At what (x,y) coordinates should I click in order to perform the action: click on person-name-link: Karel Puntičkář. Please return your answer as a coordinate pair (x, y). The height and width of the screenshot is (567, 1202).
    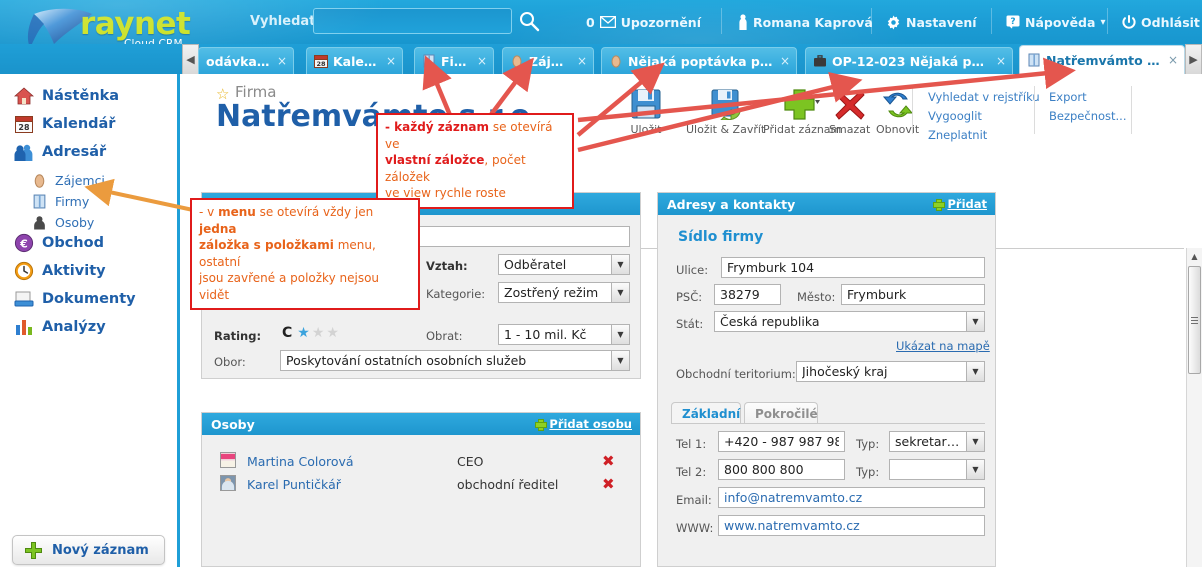
    Looking at the image, I should click on (294, 484).